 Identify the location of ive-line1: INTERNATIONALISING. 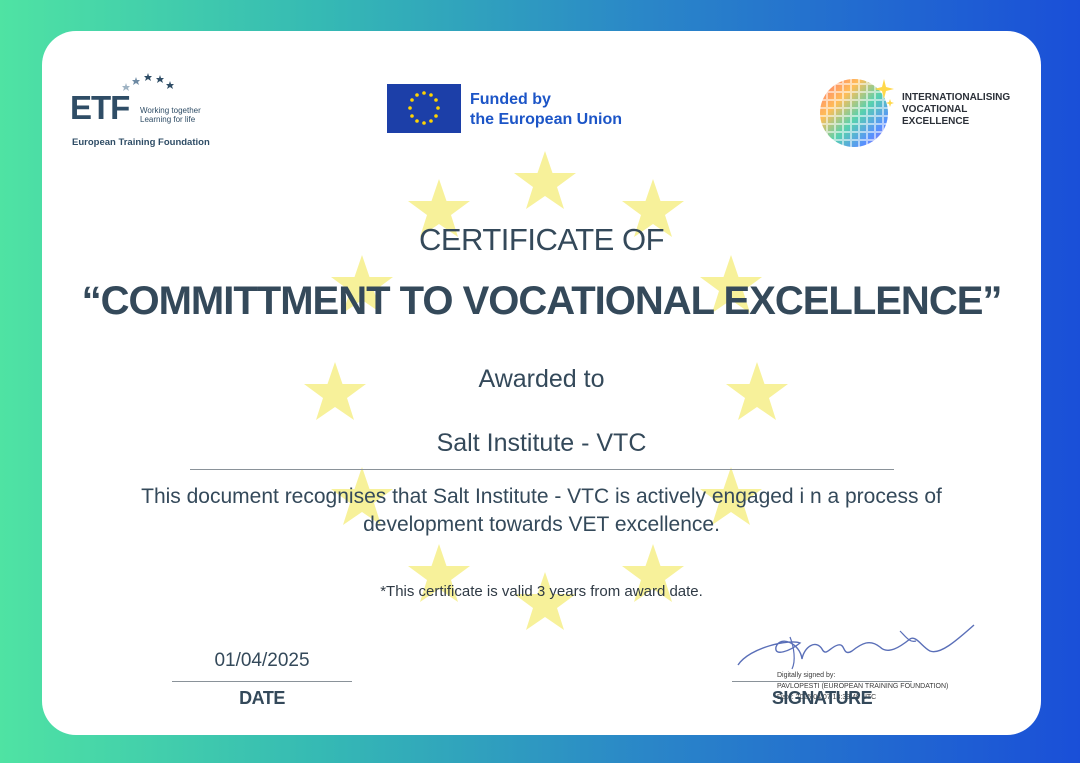
(956, 97).